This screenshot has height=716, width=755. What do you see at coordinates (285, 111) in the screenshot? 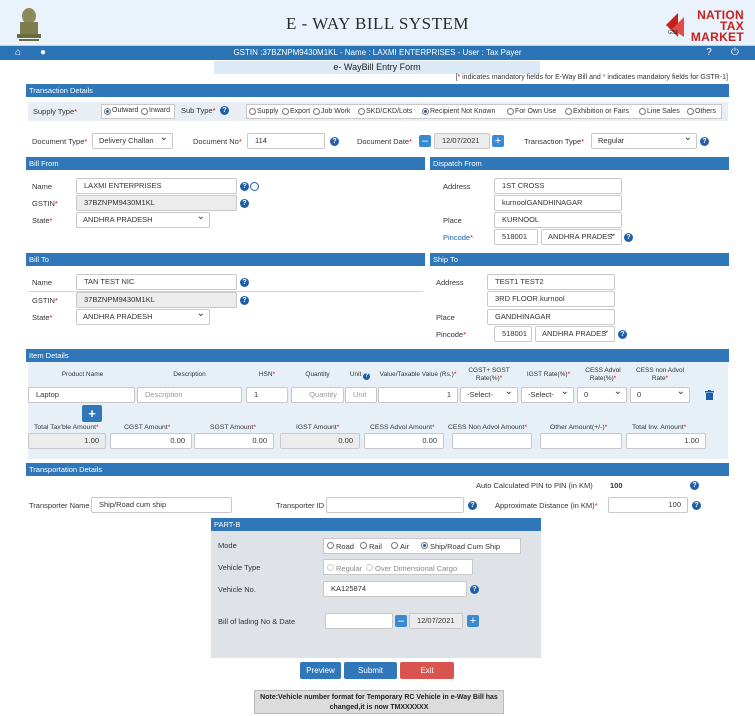
I see `radio-export` at bounding box center [285, 111].